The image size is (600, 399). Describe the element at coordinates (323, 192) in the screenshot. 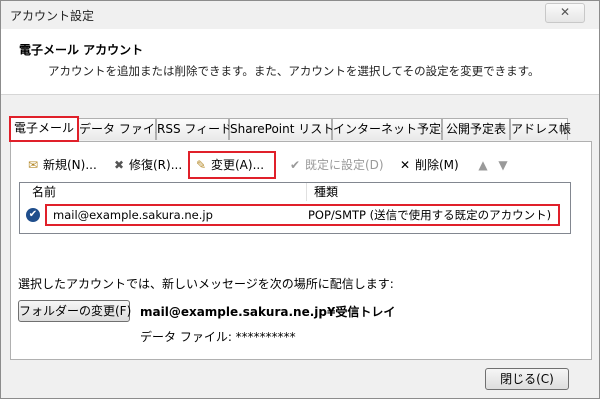

I see `column-header-type: 種類` at that location.